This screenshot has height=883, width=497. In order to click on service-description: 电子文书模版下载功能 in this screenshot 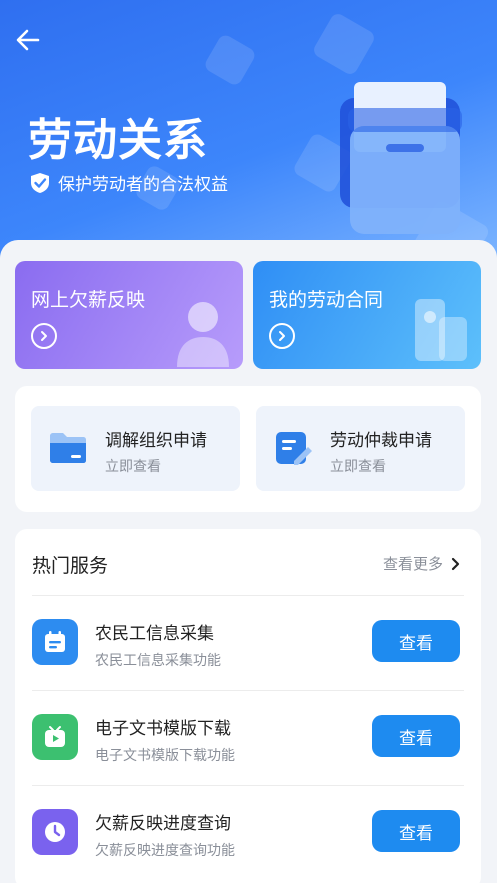, I will do `click(165, 756)`.